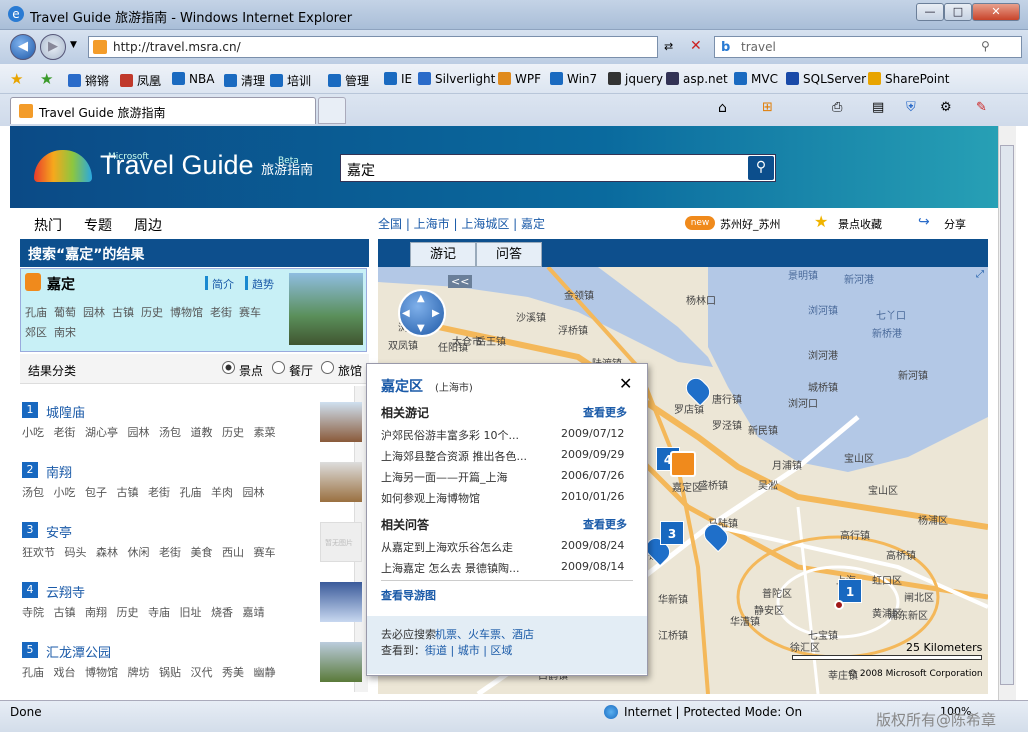 The image size is (1028, 732). I want to click on qa-entry-link: 从嘉定到上海欢乐谷怎么走, so click(447, 547).